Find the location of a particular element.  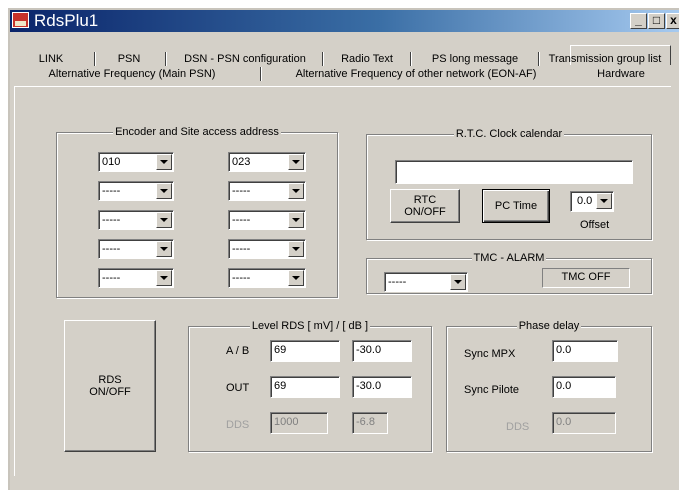

encoder-address-right-5: ----- is located at coordinates (267, 278).